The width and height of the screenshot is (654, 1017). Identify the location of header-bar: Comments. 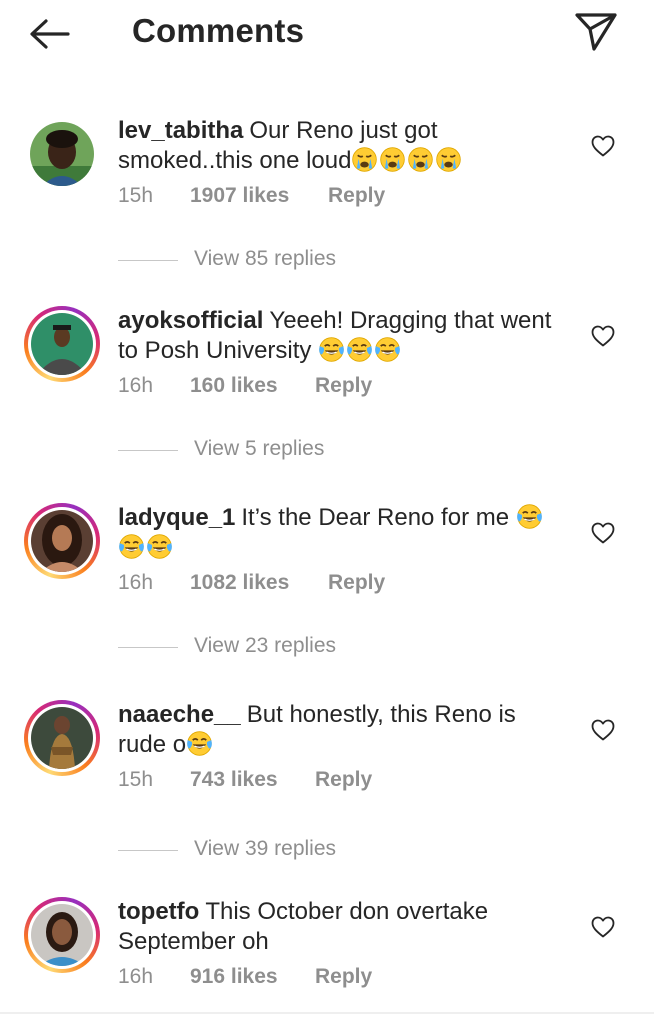
(327, 33).